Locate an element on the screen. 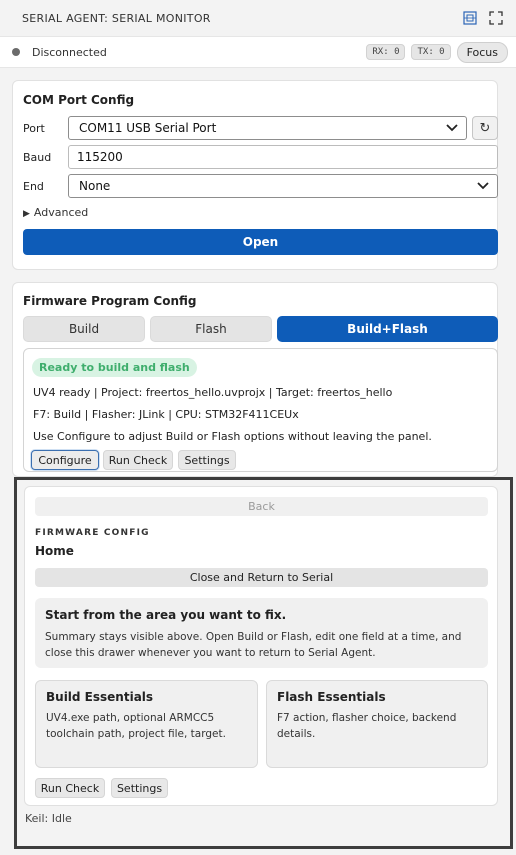  refresh-icon: ↻ is located at coordinates (485, 128).